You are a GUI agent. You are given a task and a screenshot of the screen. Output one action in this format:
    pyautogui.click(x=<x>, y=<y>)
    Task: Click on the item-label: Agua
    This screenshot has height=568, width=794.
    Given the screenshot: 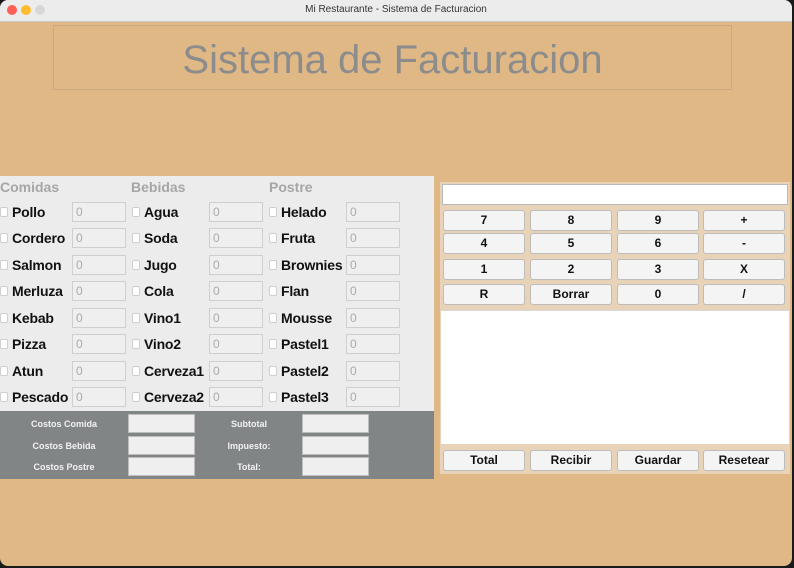 What is the action you would take?
    pyautogui.click(x=161, y=212)
    